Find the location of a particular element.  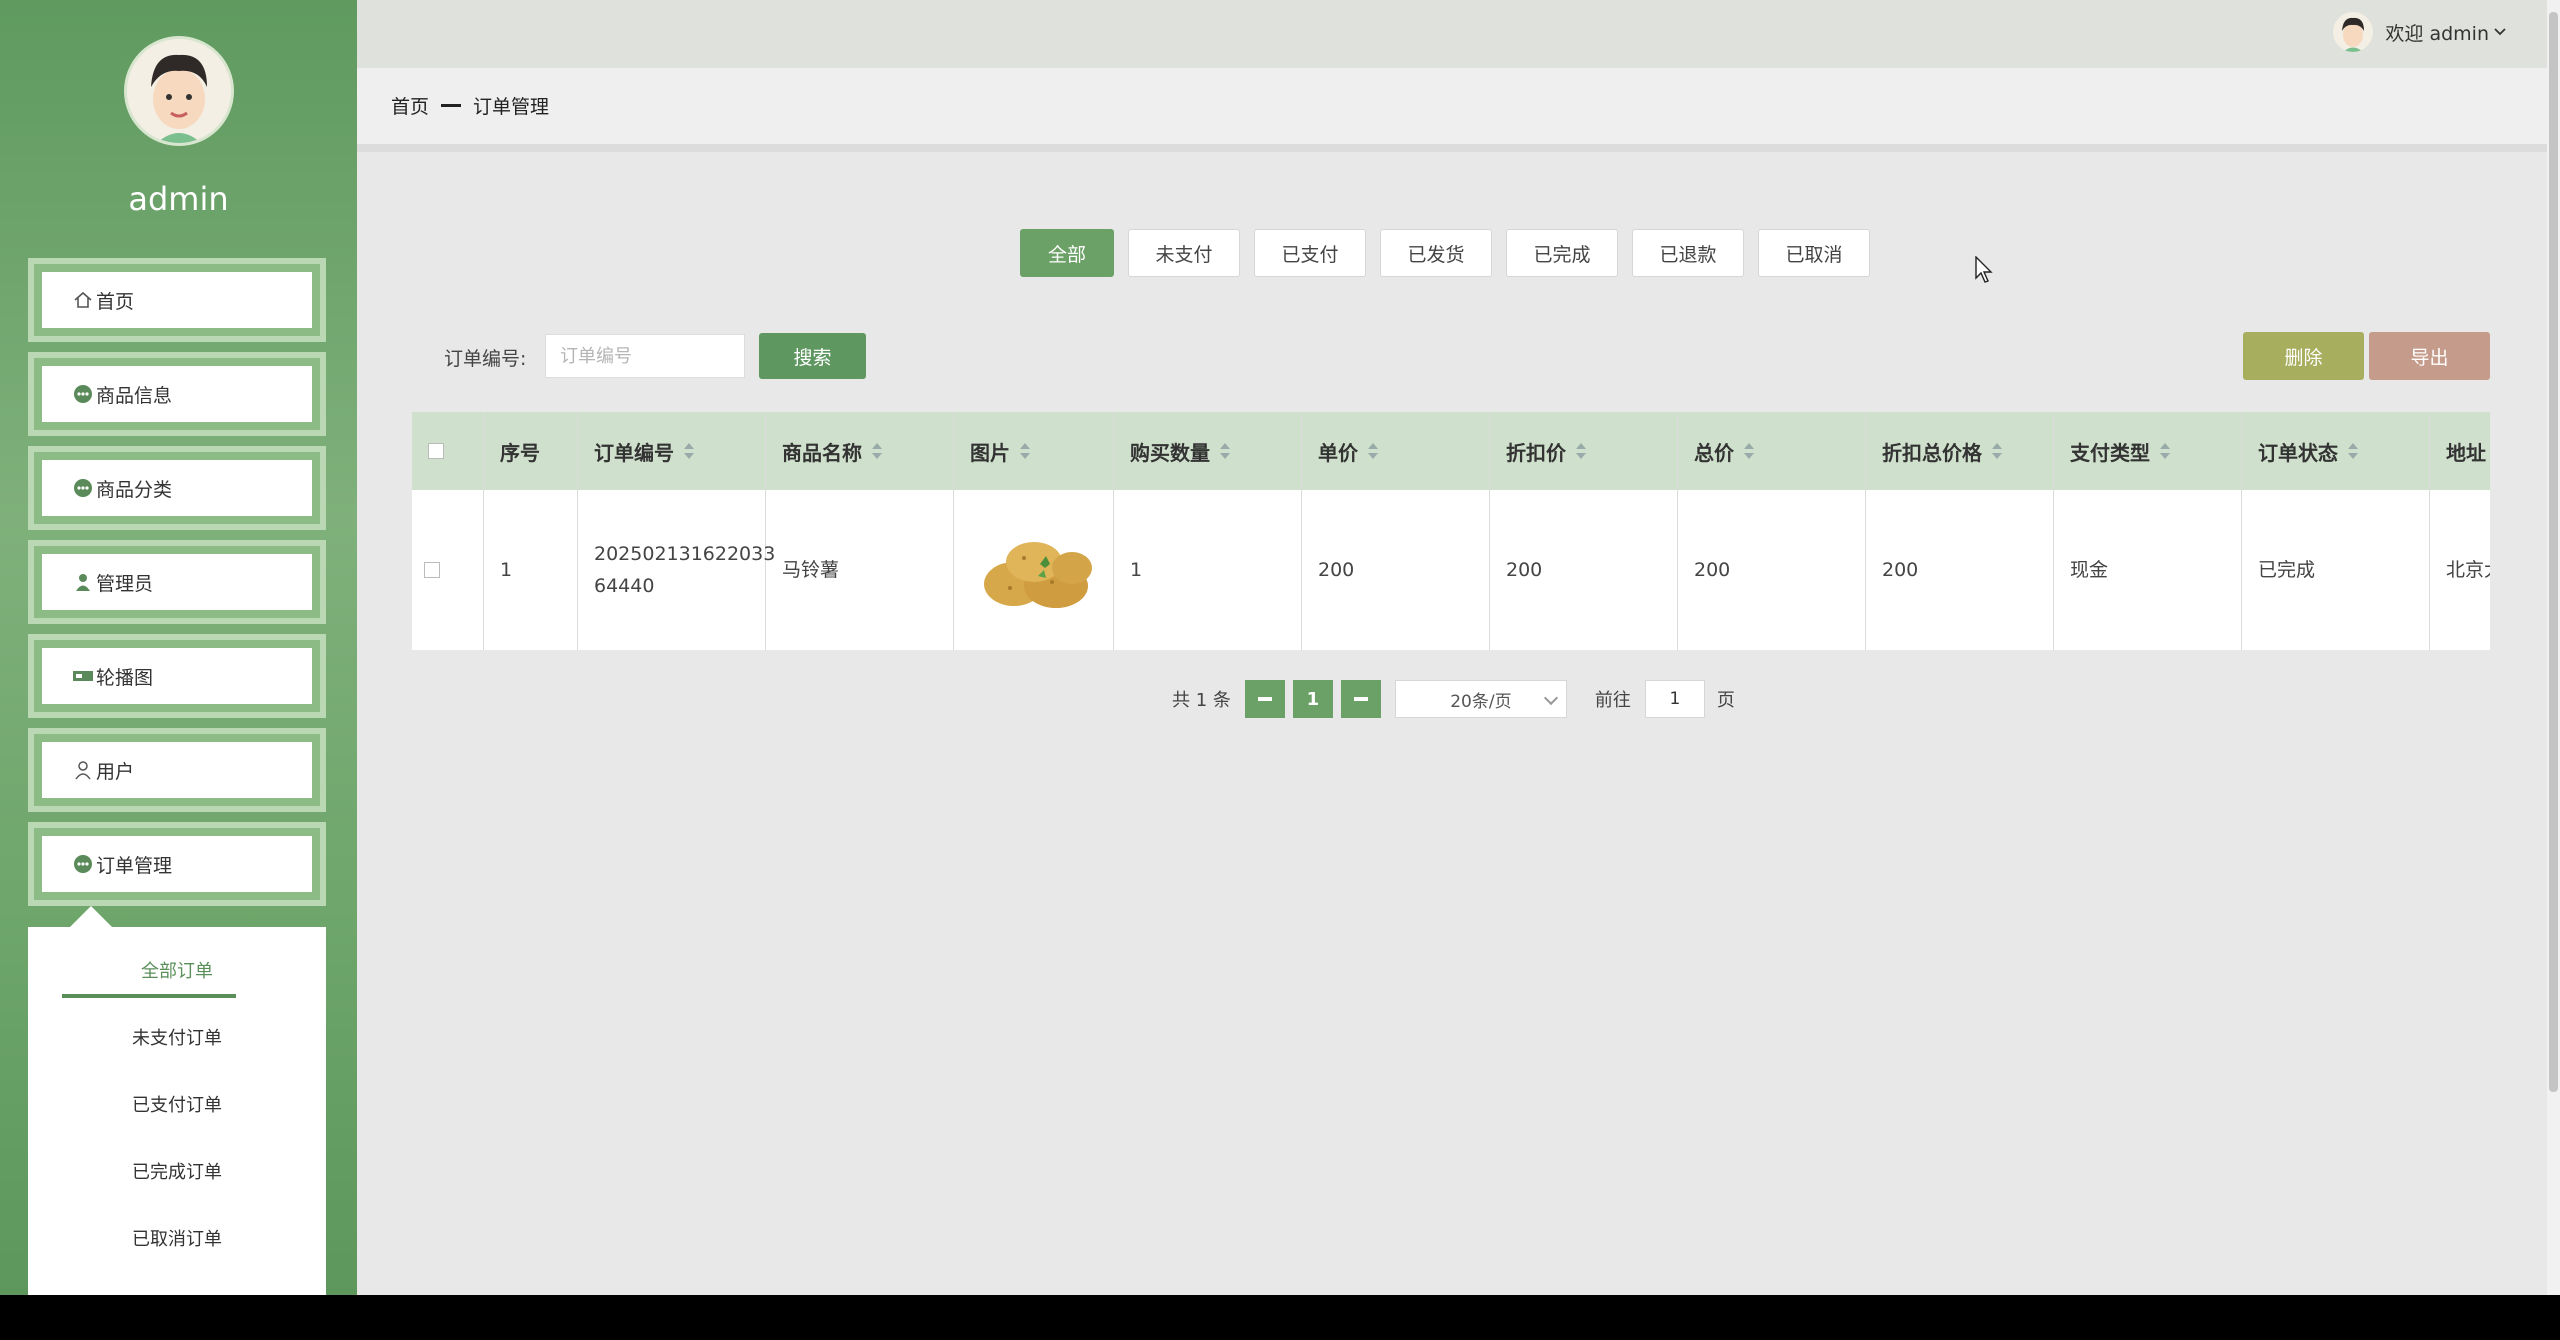

tab-completed: 已完成 is located at coordinates (1562, 253).